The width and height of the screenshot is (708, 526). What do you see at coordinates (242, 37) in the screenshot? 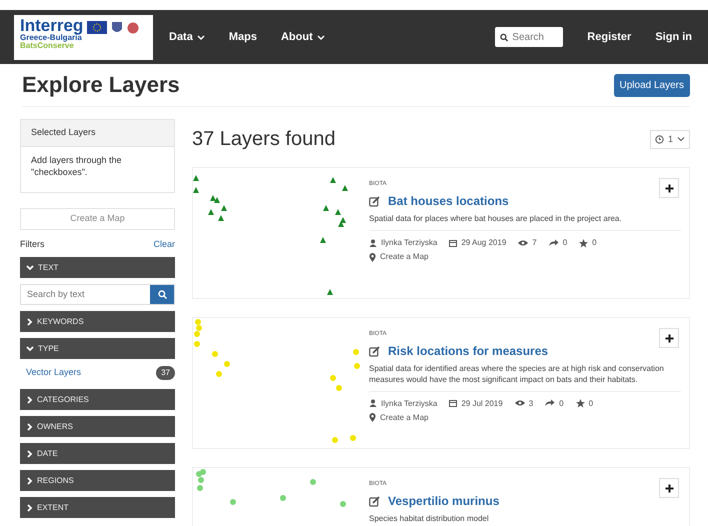
I see `nav-link: Maps` at bounding box center [242, 37].